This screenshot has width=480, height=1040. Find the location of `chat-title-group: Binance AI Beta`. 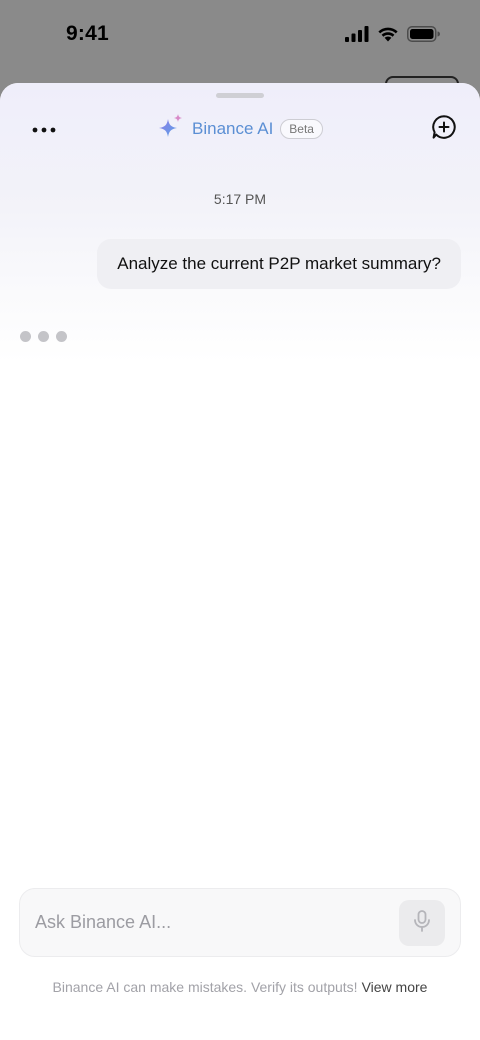

chat-title-group: Binance AI Beta is located at coordinates (240, 129).